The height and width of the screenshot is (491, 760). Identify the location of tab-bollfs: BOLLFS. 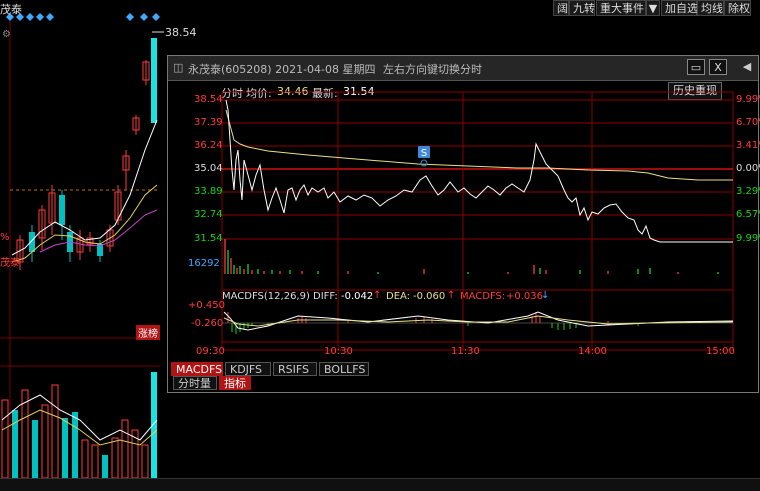
(344, 369).